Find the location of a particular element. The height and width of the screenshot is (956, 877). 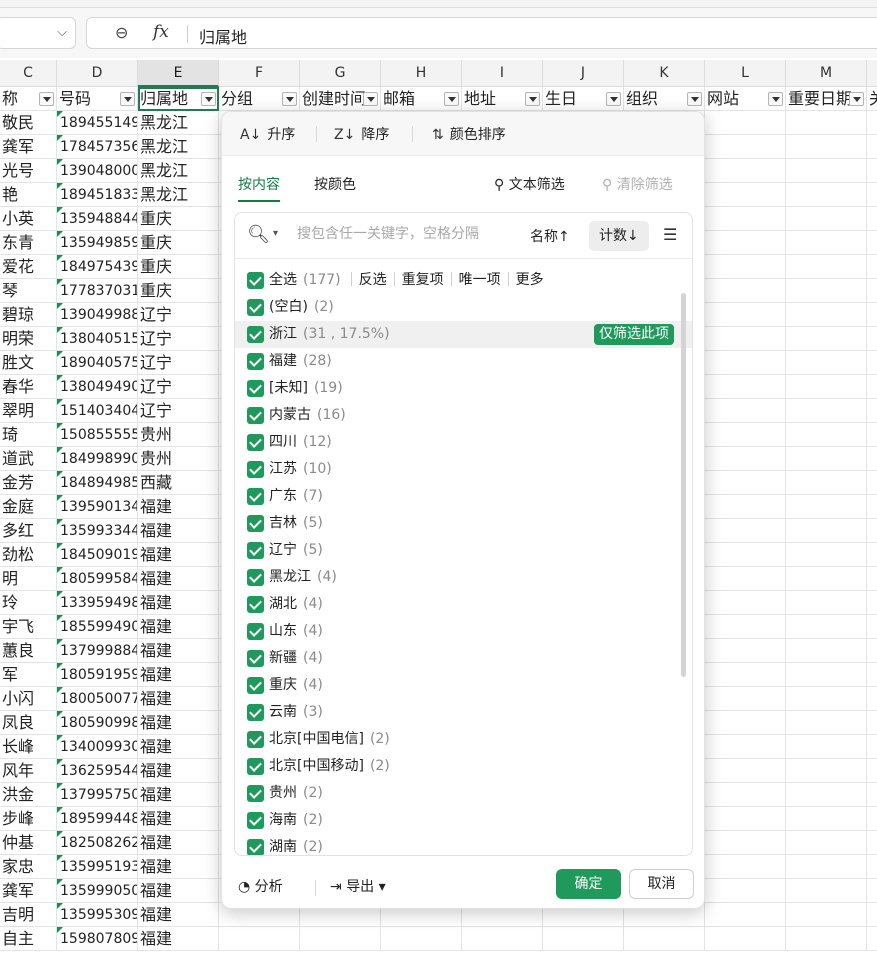

list-item: 广东 (7) is located at coordinates (463, 496).